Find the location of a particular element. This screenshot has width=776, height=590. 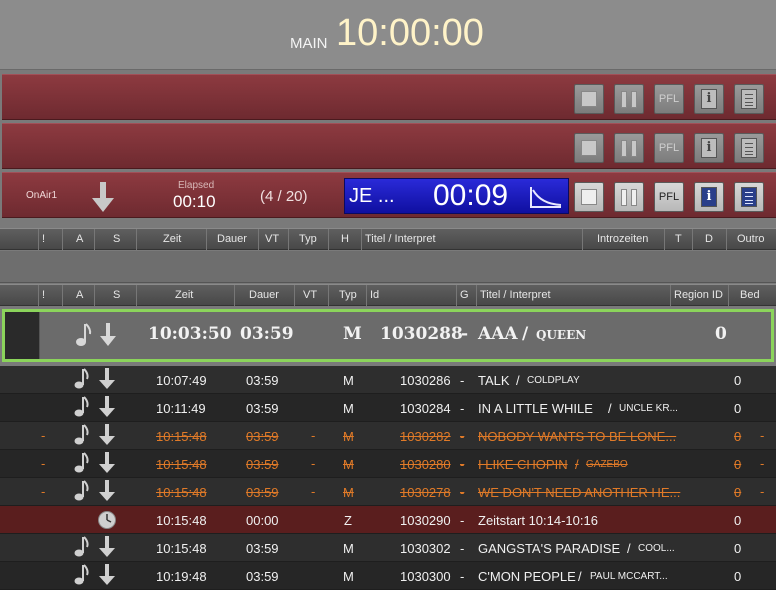

row-dauer: 03:59 is located at coordinates (262, 436).